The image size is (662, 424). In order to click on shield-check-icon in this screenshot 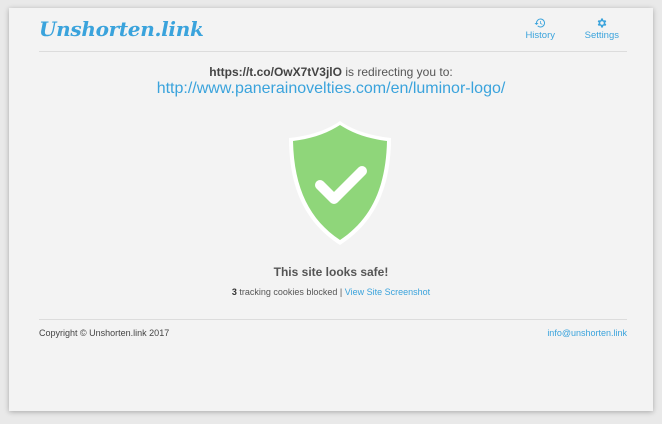, I will do `click(340, 183)`.